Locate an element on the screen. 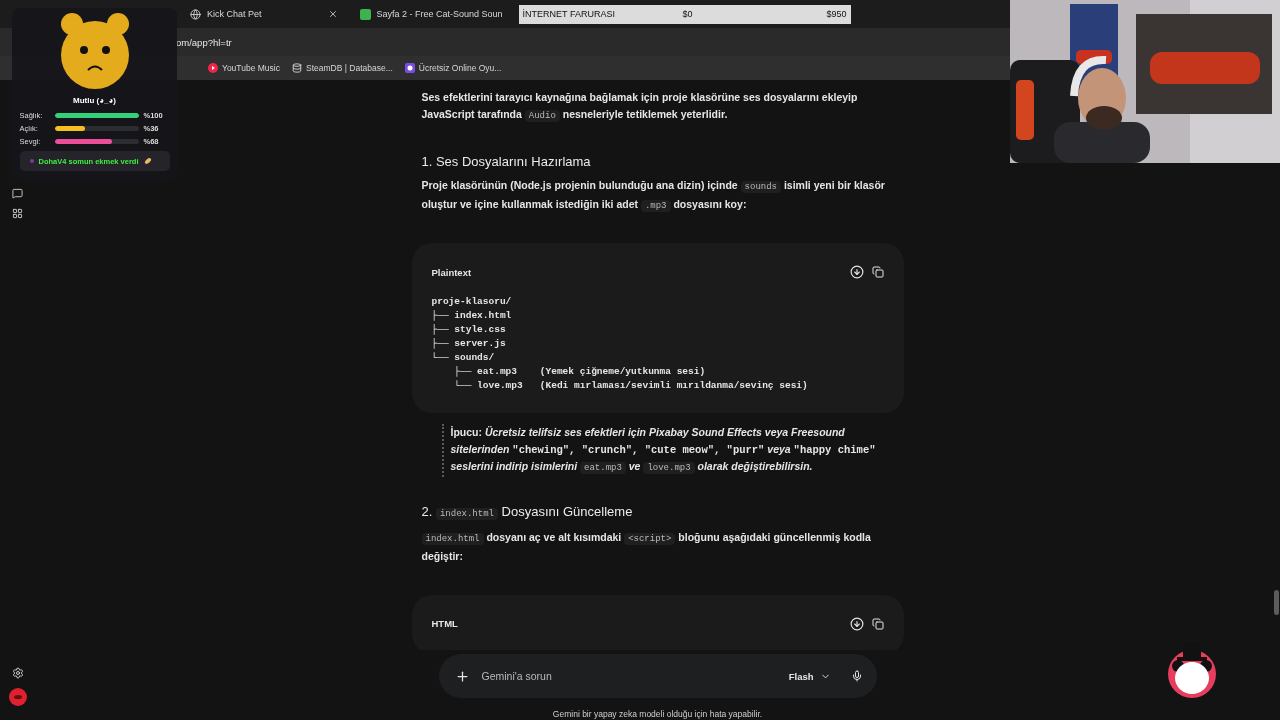 The image size is (1280, 720). section-heading: 1. Ses Dosyalarını Hazırlama is located at coordinates (506, 162).